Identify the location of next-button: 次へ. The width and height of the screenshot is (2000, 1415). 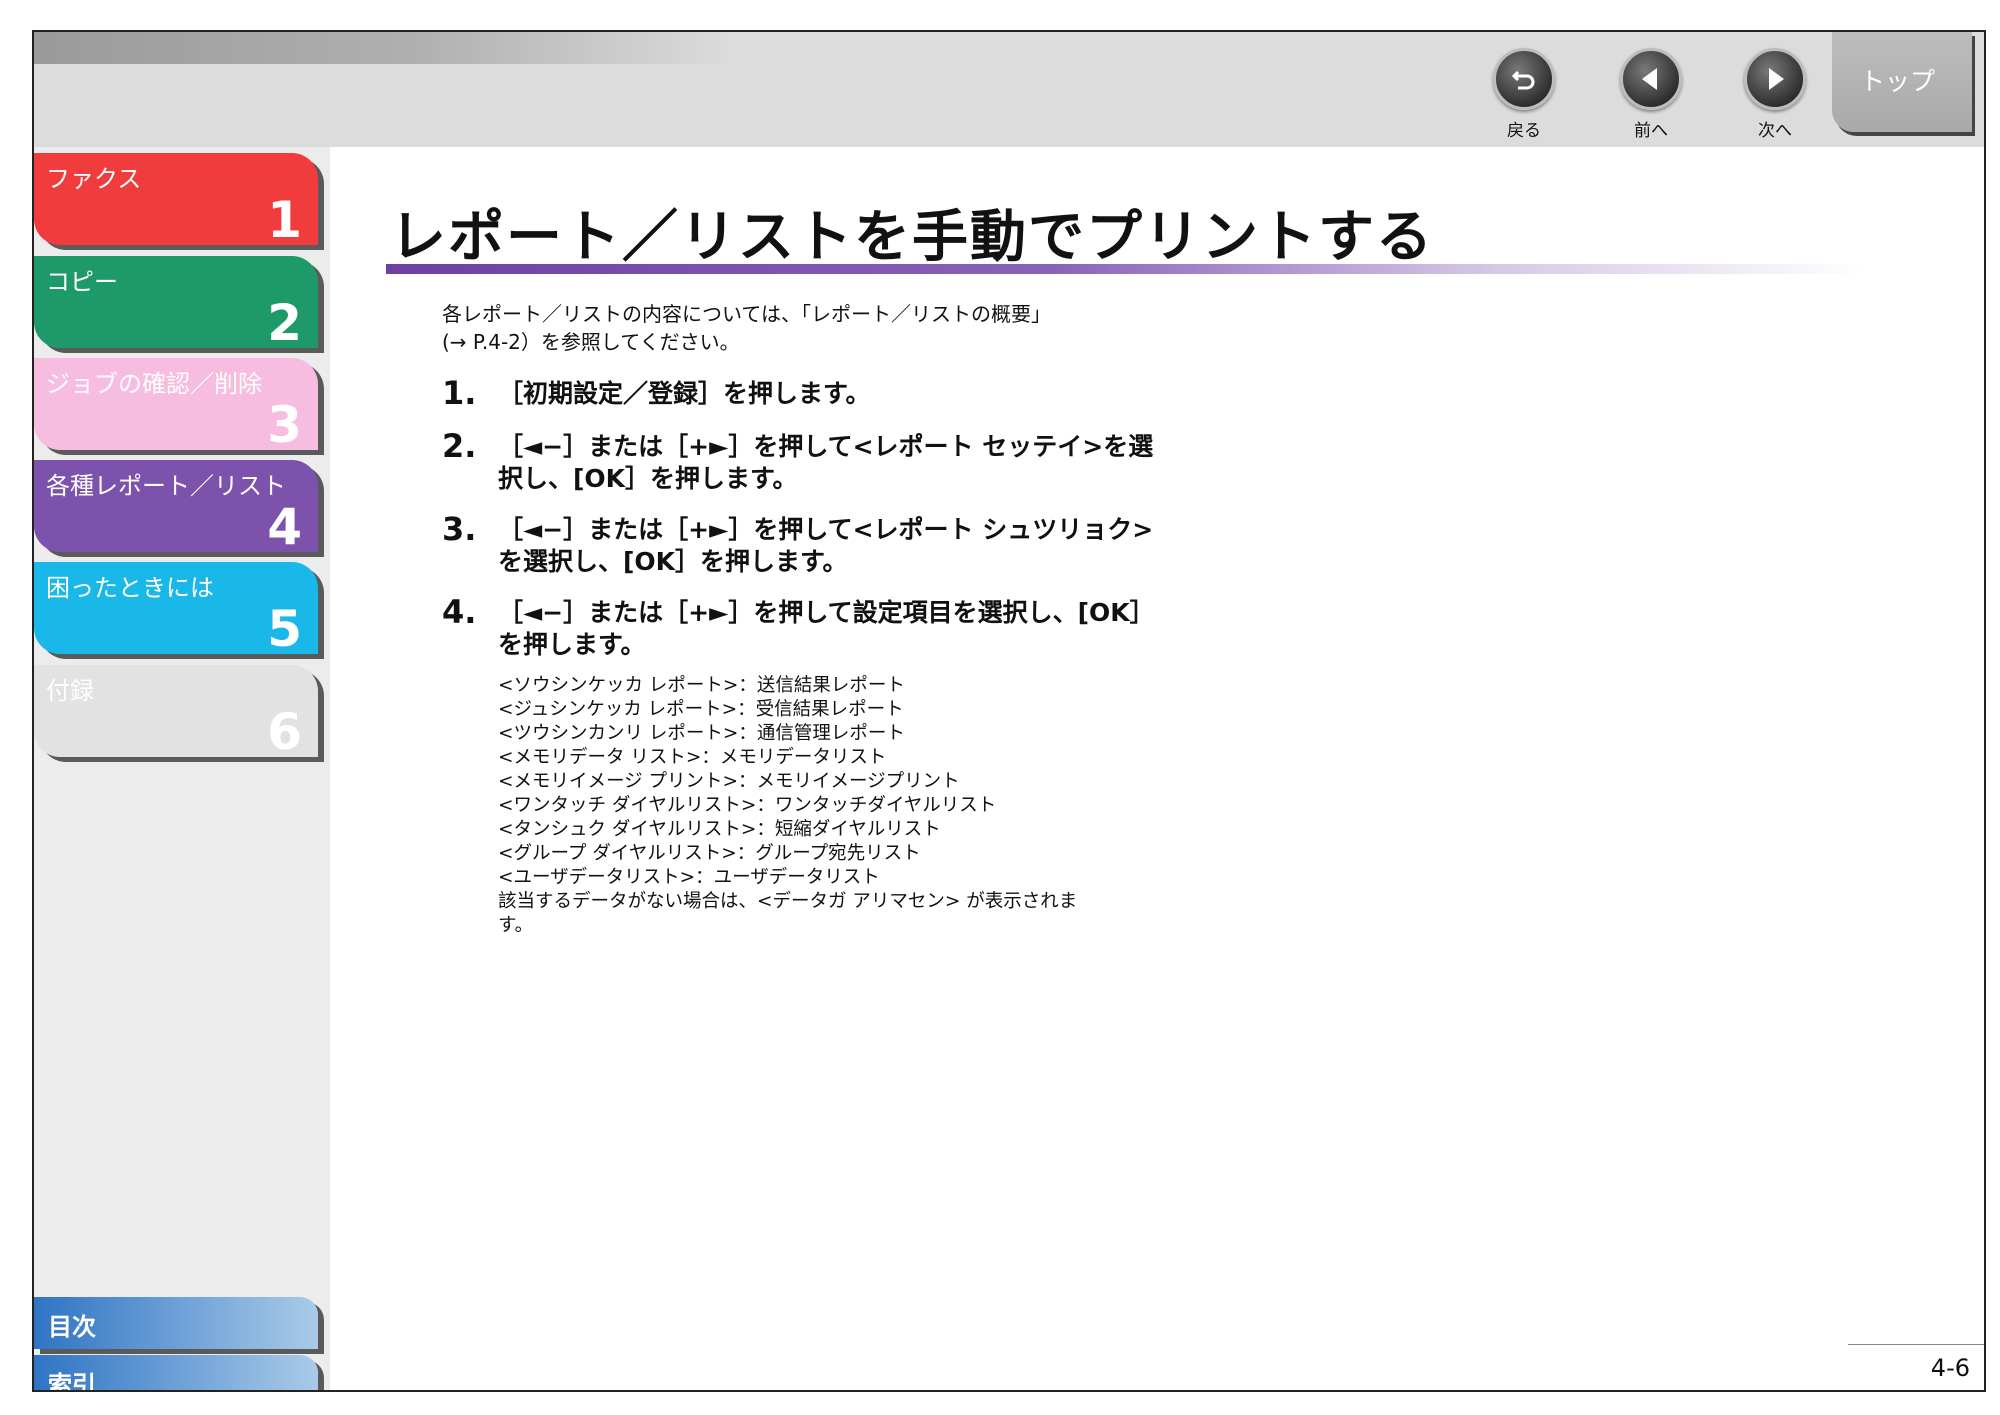
(1775, 103).